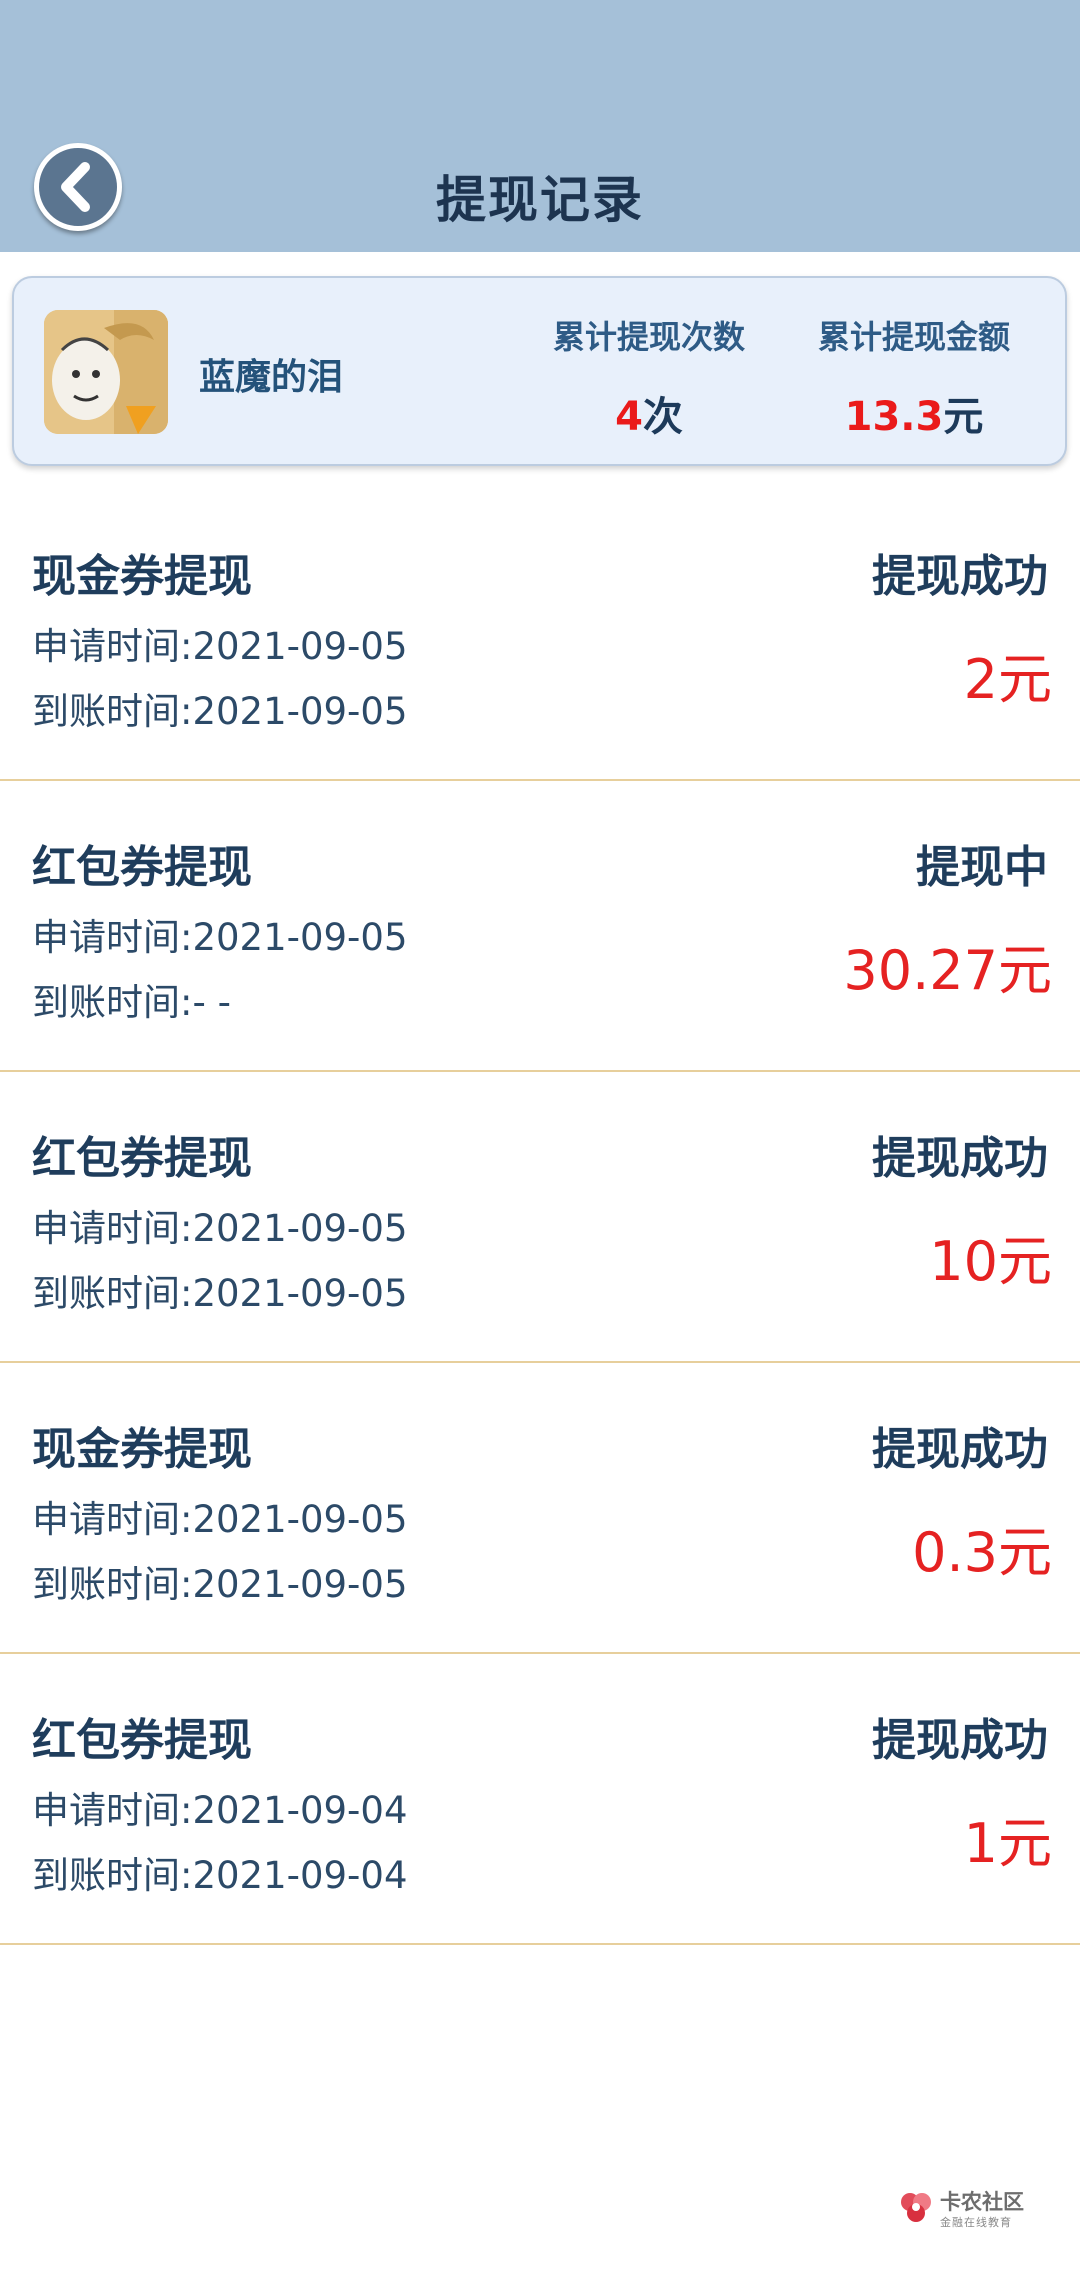 Image resolution: width=1080 pixels, height=2280 pixels. What do you see at coordinates (106, 372) in the screenshot?
I see `avatar` at bounding box center [106, 372].